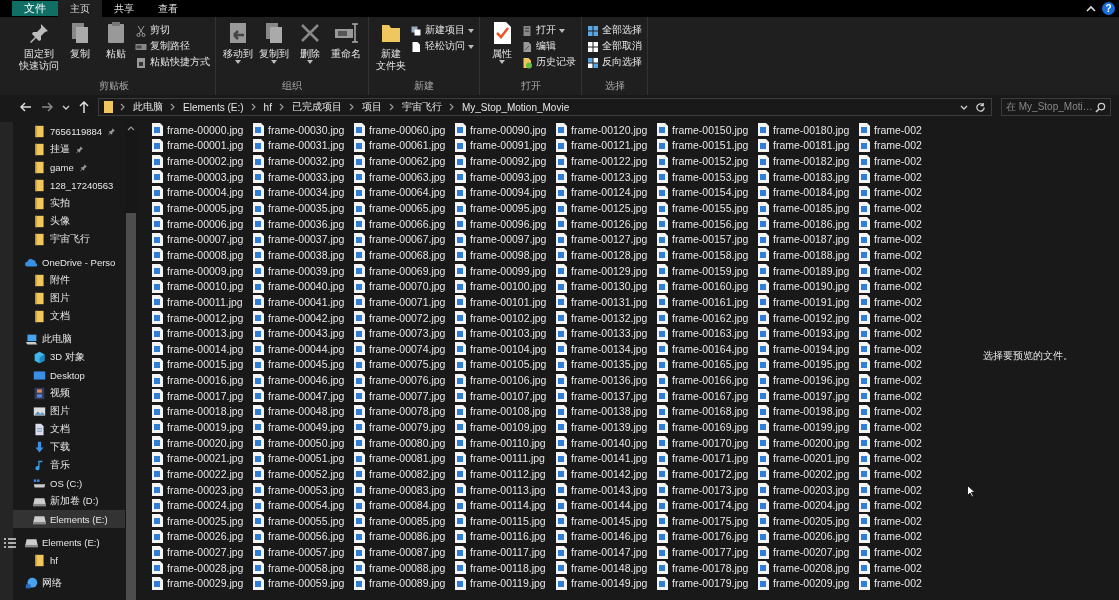 The image size is (1119, 600). Describe the element at coordinates (505, 505) in the screenshot. I see `file-item: frame-00114.jpg` at that location.